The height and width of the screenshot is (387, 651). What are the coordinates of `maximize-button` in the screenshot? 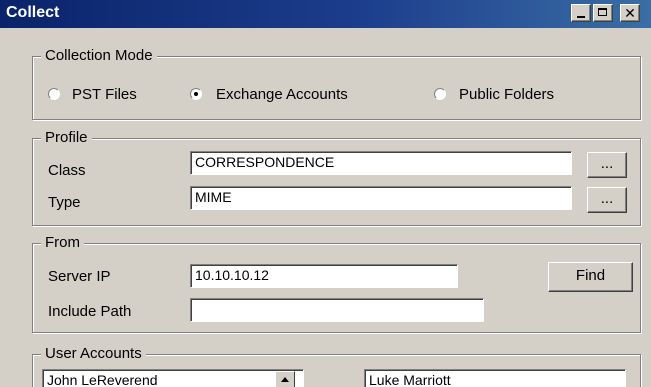 It's located at (603, 13).